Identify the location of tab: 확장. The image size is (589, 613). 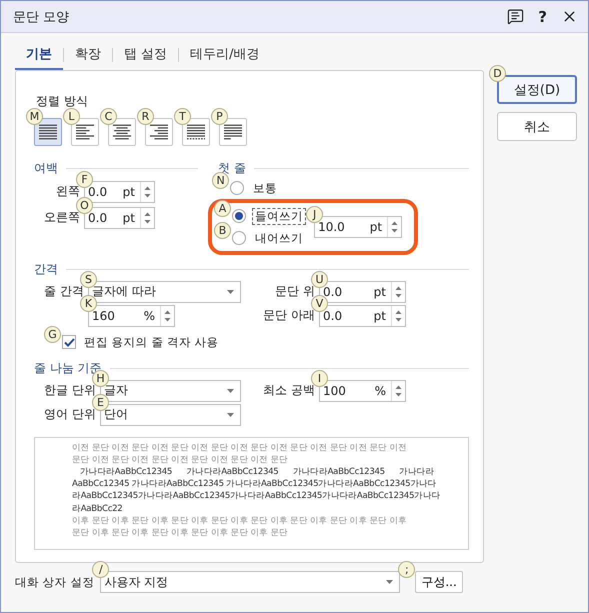
(88, 54).